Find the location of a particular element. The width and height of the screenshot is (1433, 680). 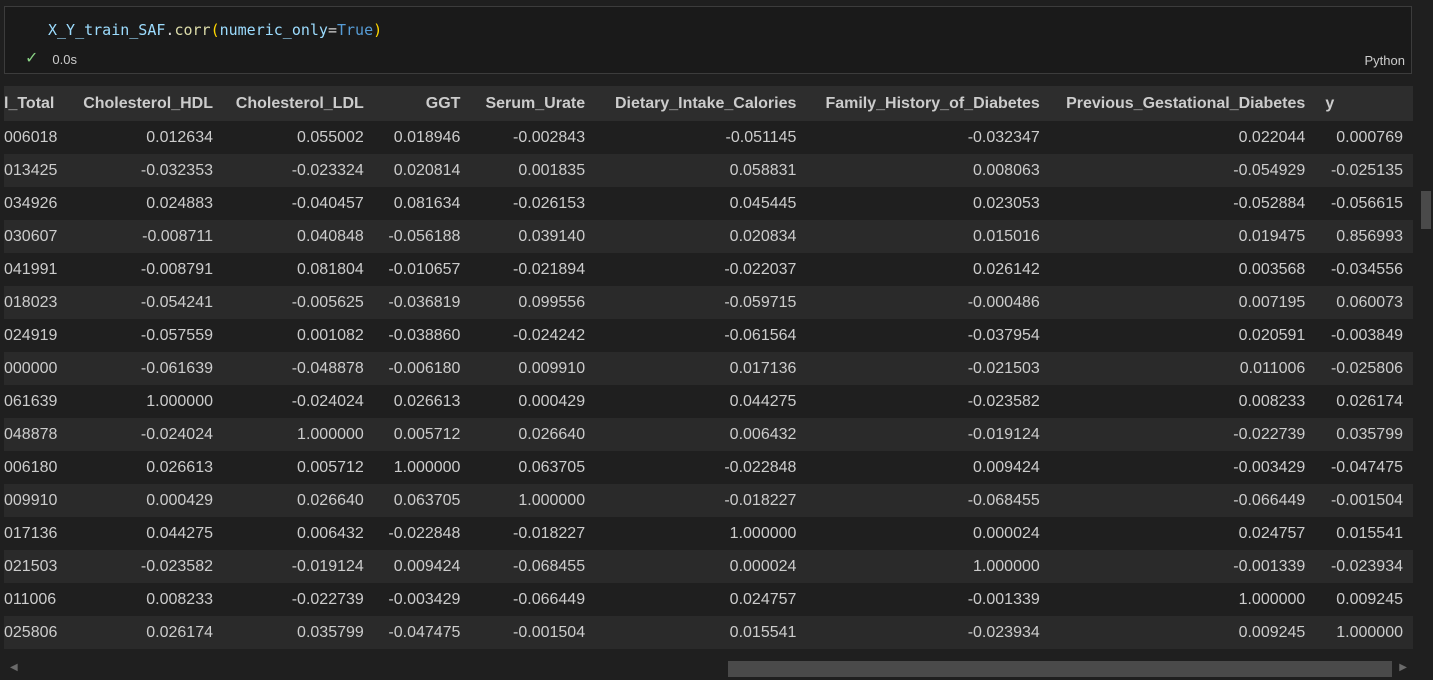

table-cell: -0.034556 is located at coordinates (1366, 269).